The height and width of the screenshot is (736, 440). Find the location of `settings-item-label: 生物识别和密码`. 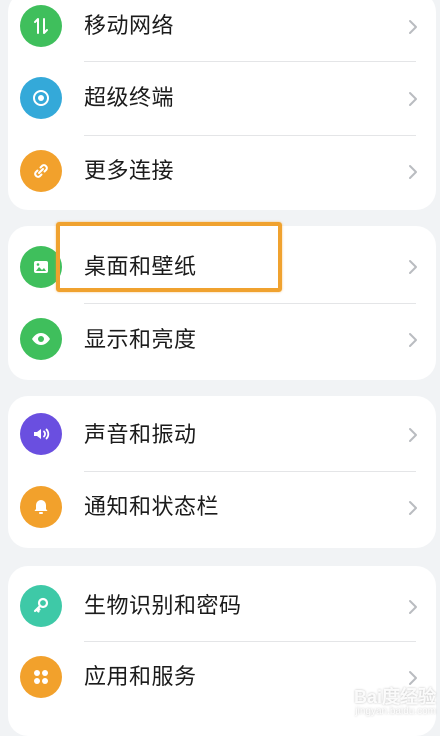

settings-item-label: 生物识别和密码 is located at coordinates (163, 606).